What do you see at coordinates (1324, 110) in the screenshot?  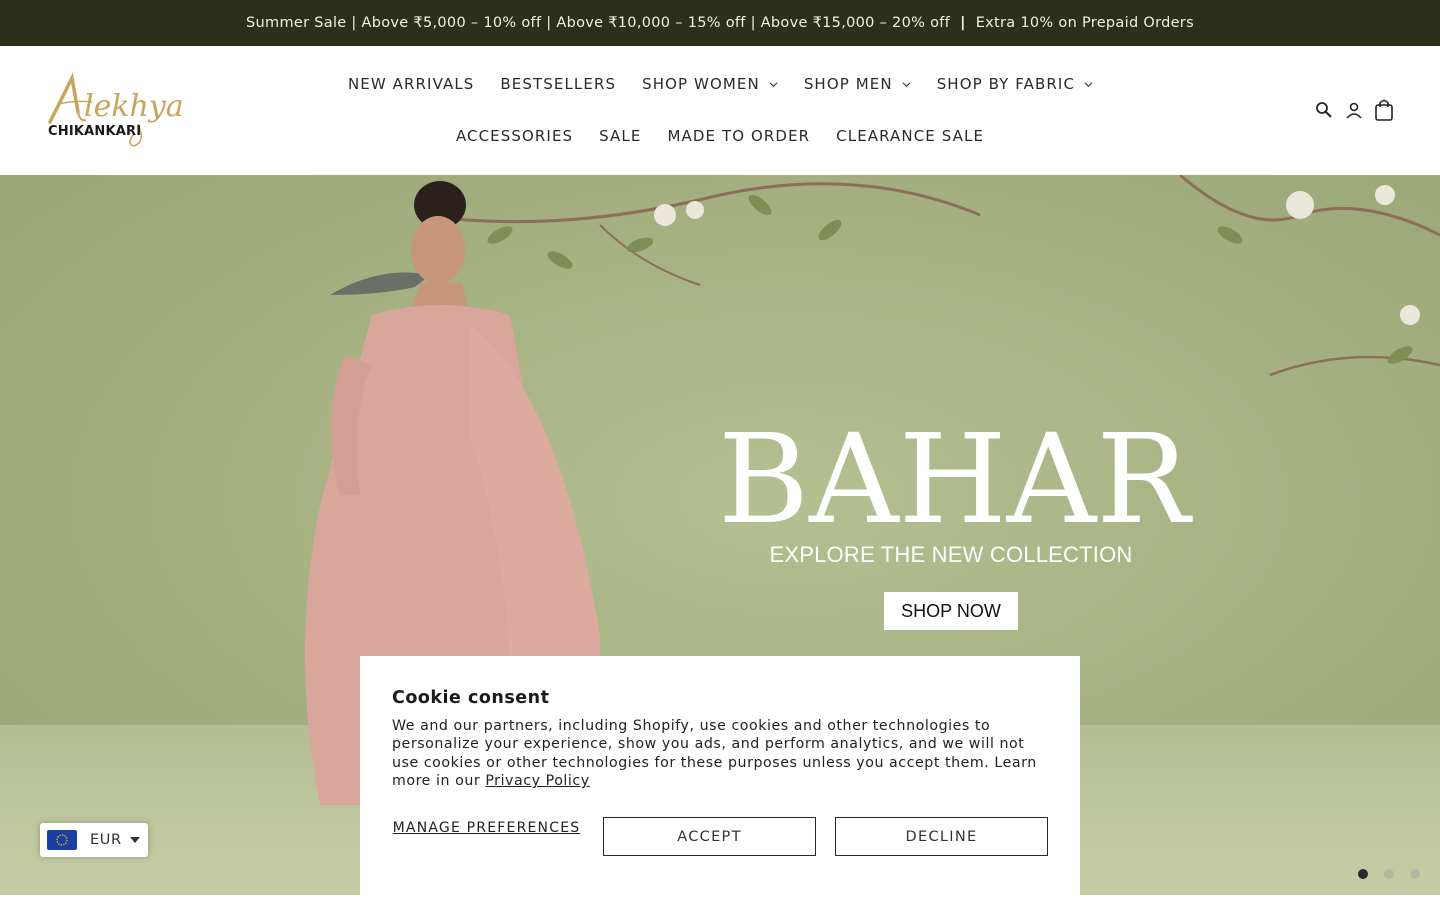 I see `search-icon` at bounding box center [1324, 110].